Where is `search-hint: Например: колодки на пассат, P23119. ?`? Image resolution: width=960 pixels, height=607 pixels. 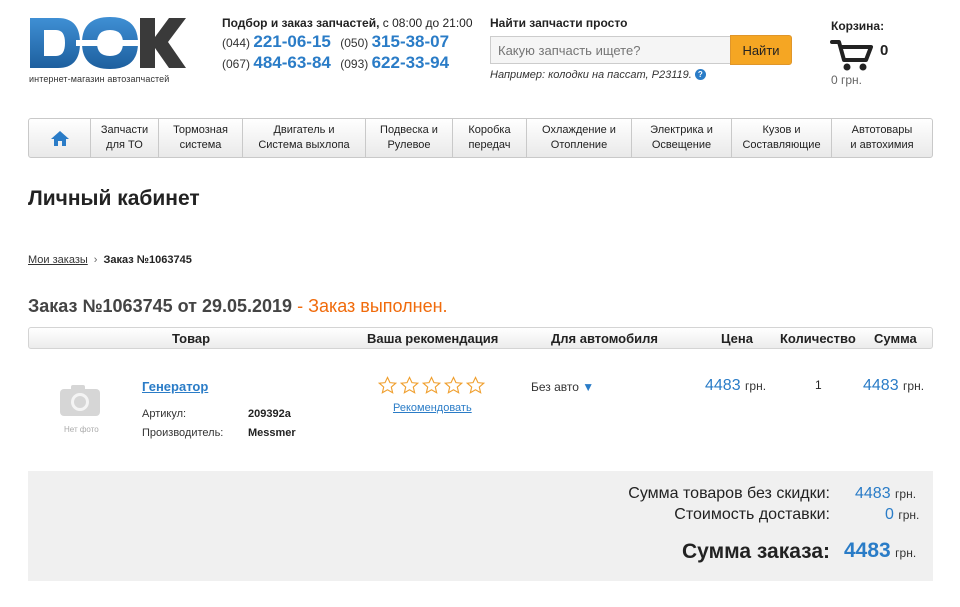
search-hint: Например: колодки на пассат, P23119. ? is located at coordinates (598, 75).